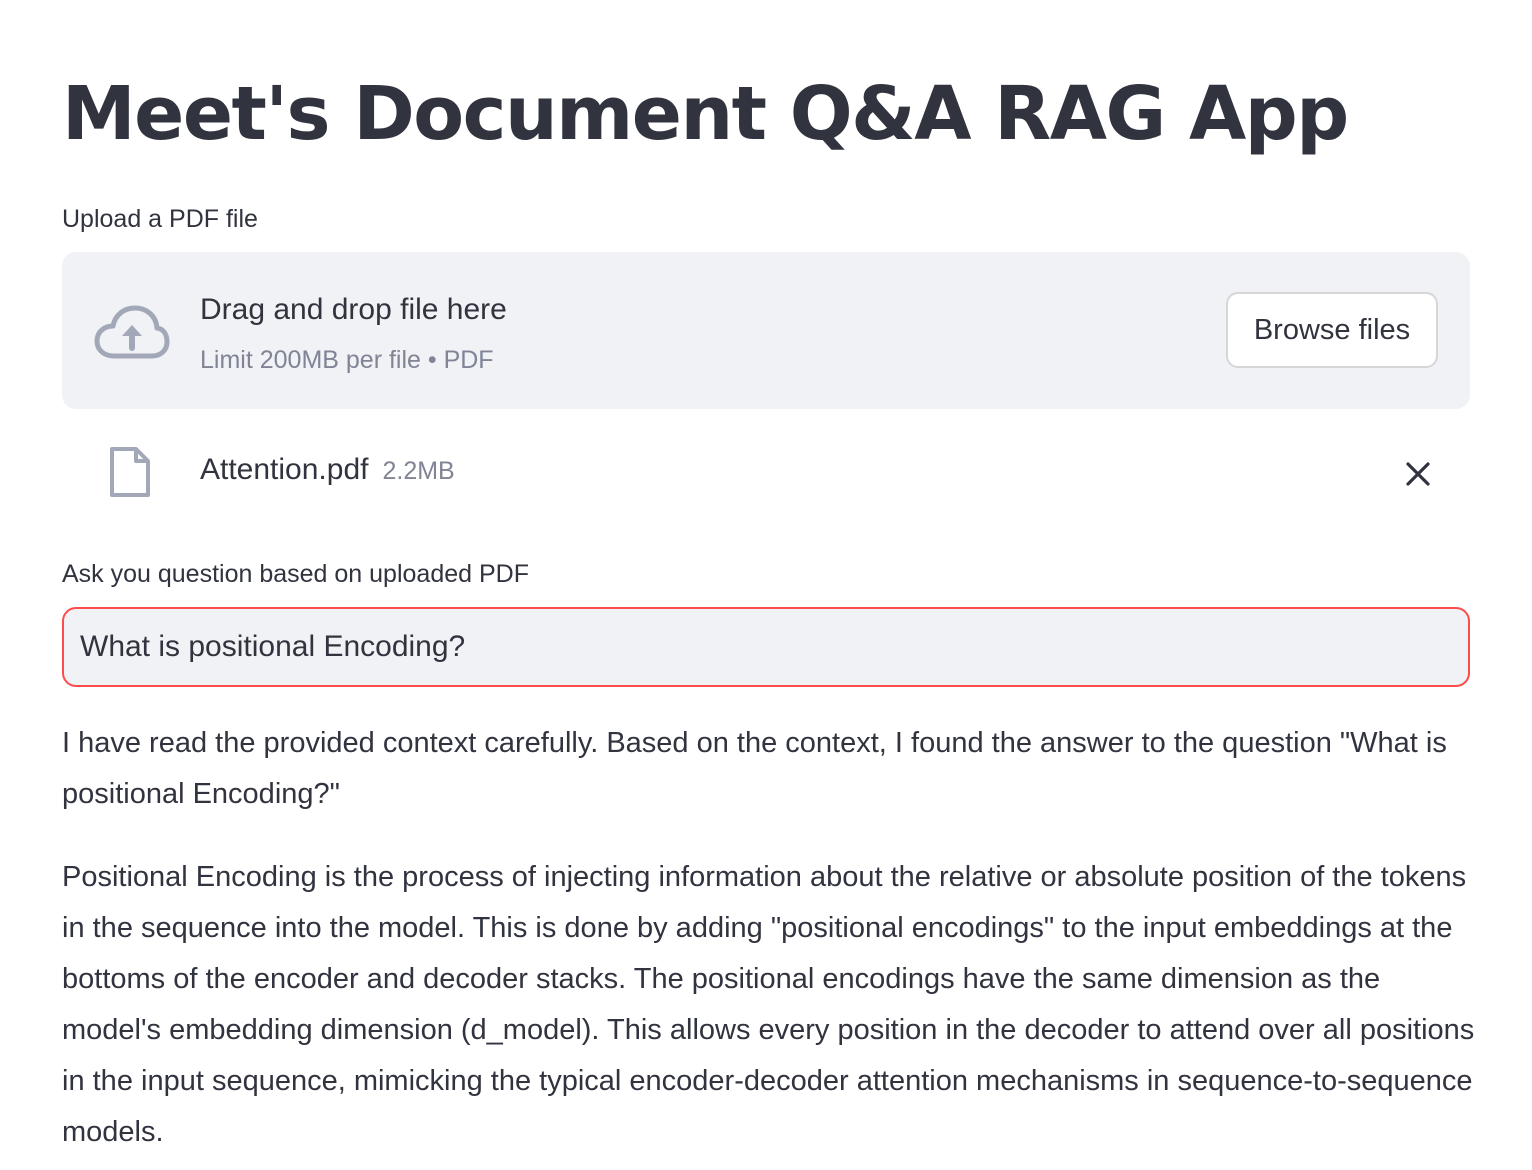 This screenshot has height=1170, width=1532. I want to click on uploaded-file-item: Attention.pdf 2.2MB, so click(766, 472).